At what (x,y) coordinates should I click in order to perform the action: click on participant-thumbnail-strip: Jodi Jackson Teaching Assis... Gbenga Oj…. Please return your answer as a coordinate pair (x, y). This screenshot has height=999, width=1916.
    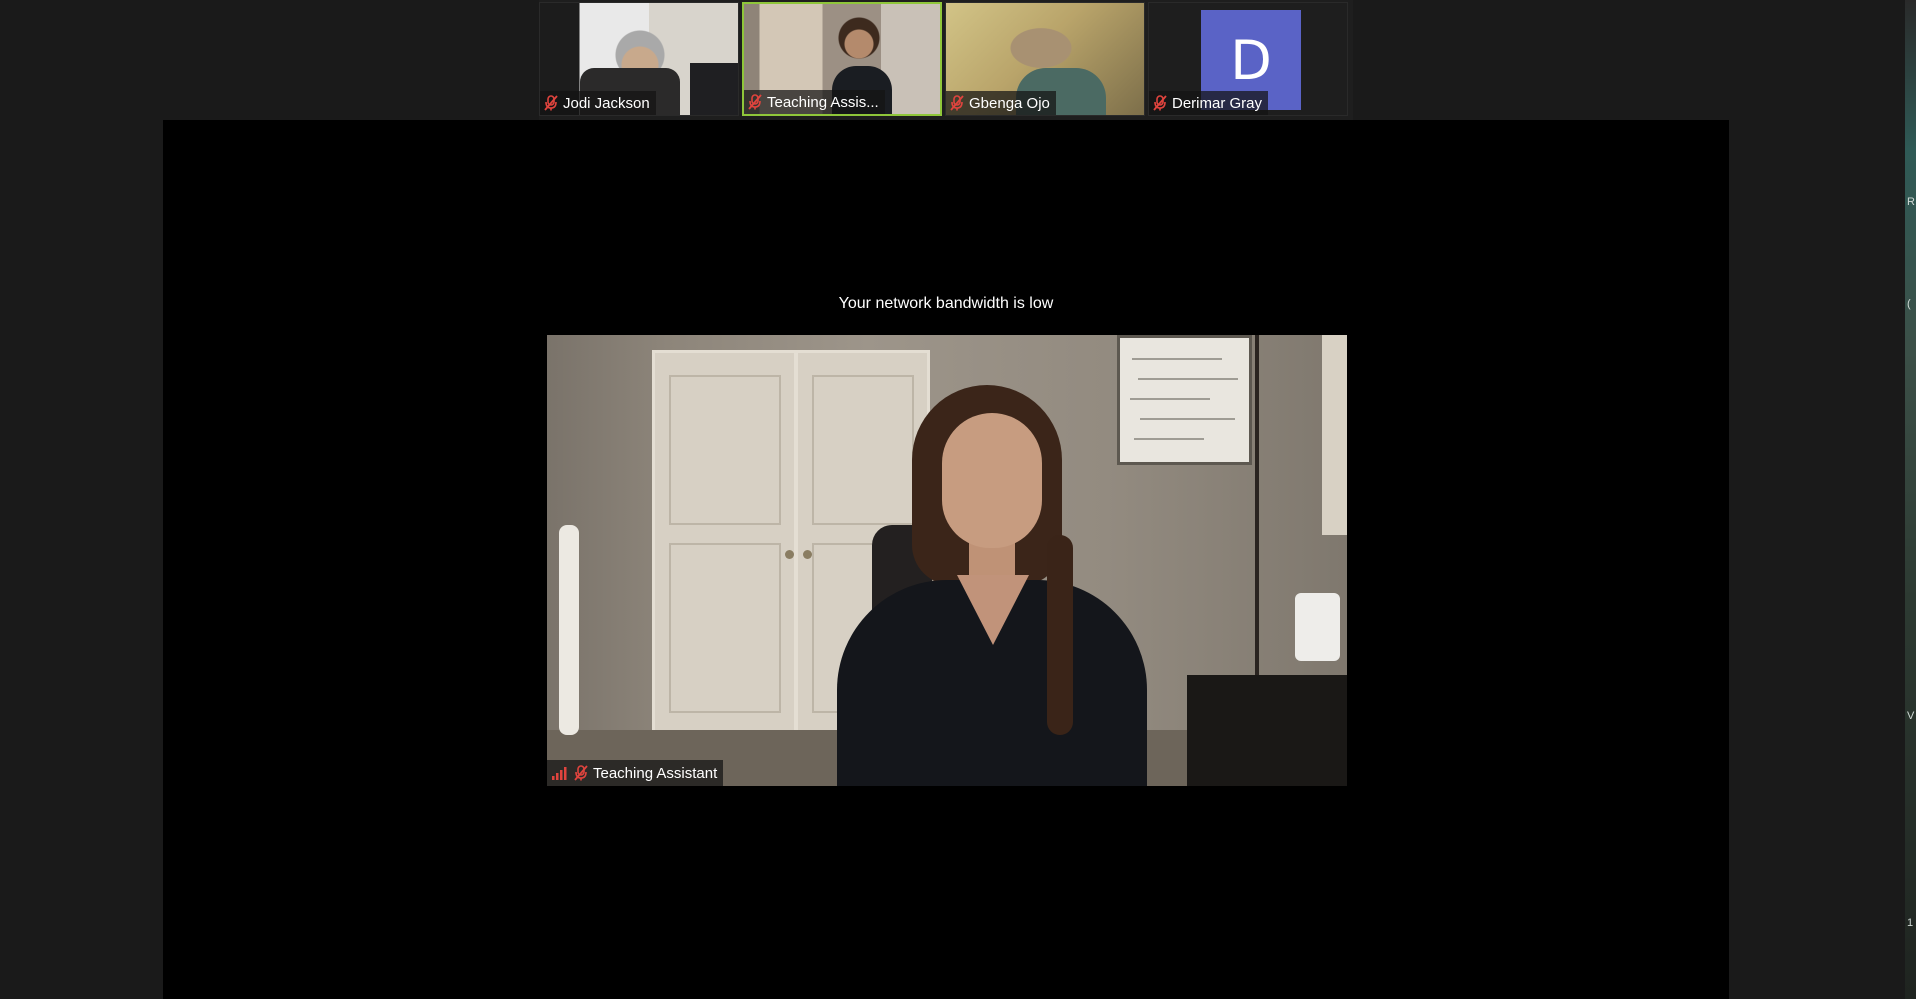
    Looking at the image, I should click on (946, 60).